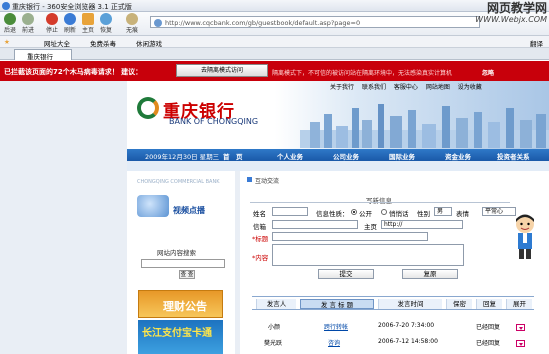  Describe the element at coordinates (459, 304) in the screenshot. I see `col-secret: 保密` at that location.